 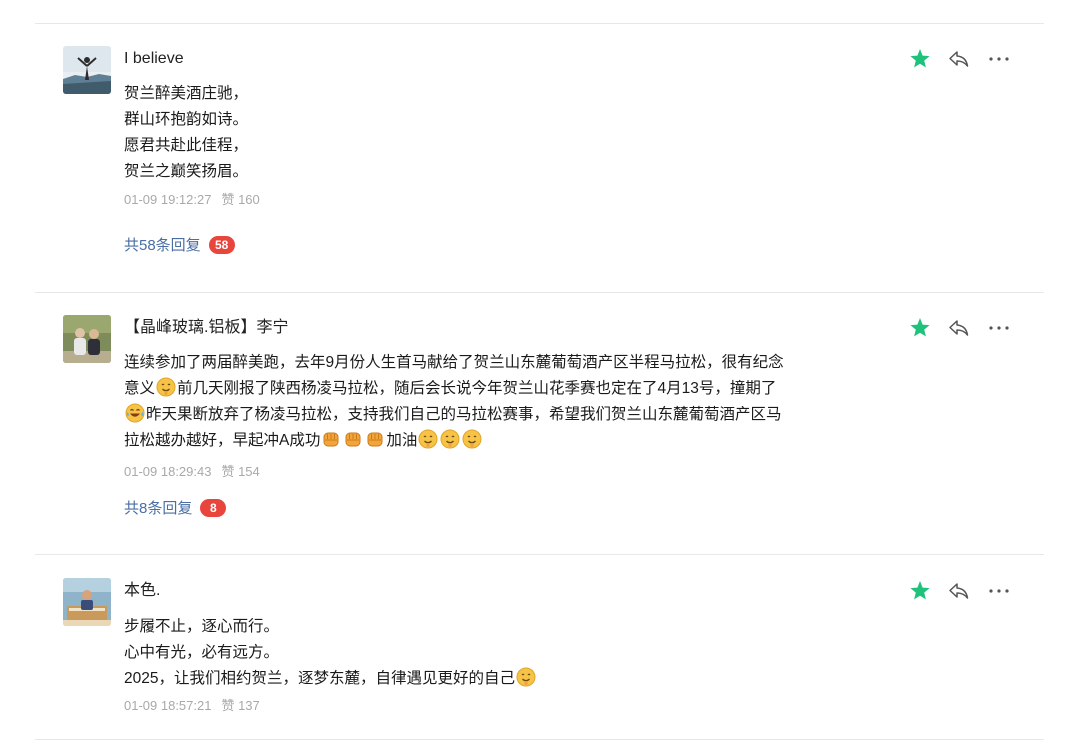 What do you see at coordinates (240, 705) in the screenshot?
I see `like-count: 赞 137` at bounding box center [240, 705].